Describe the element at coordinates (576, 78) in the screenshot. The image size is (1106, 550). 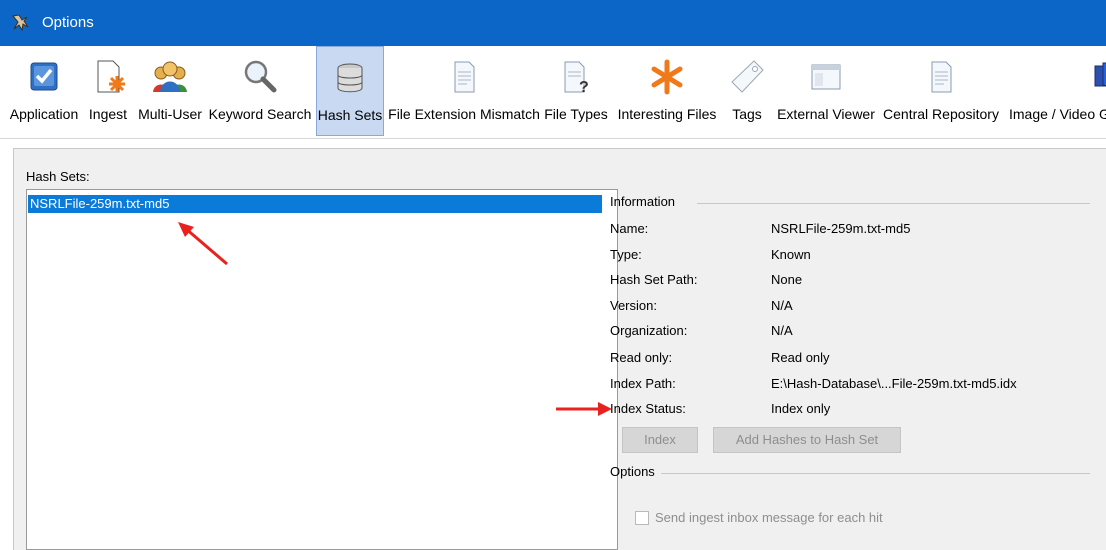
I see `document-question-icon: ?` at that location.